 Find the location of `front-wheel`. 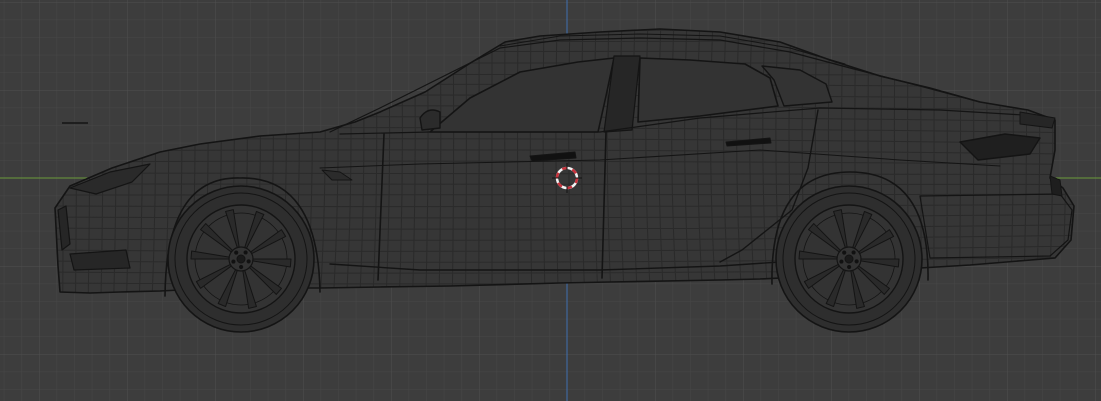

front-wheel is located at coordinates (241, 259).